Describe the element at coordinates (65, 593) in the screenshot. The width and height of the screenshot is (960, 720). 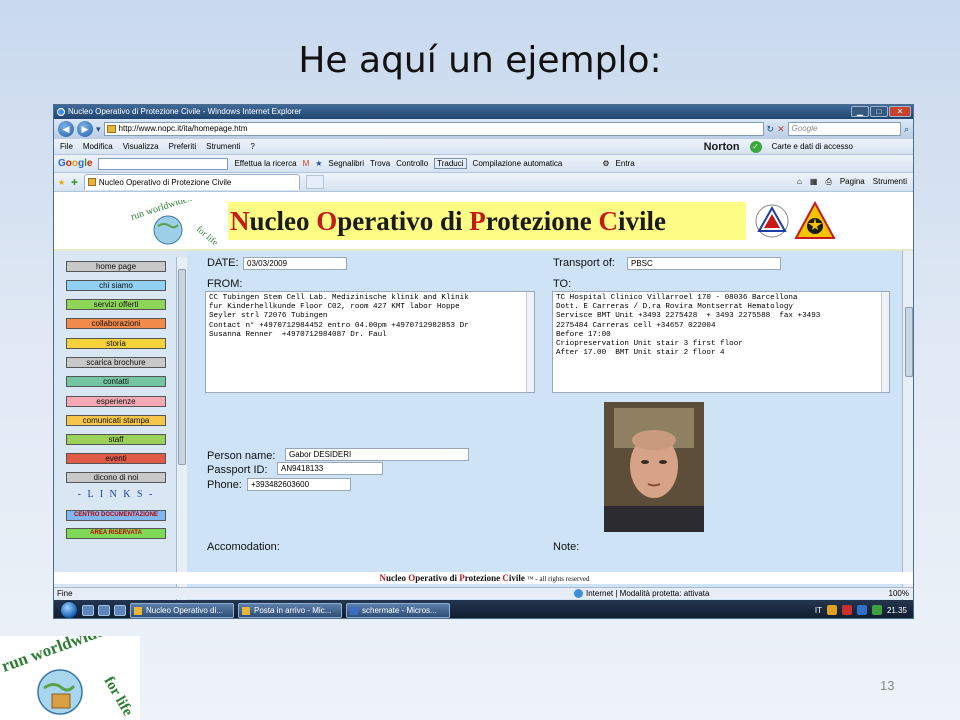
I see `status-text: Fine` at that location.